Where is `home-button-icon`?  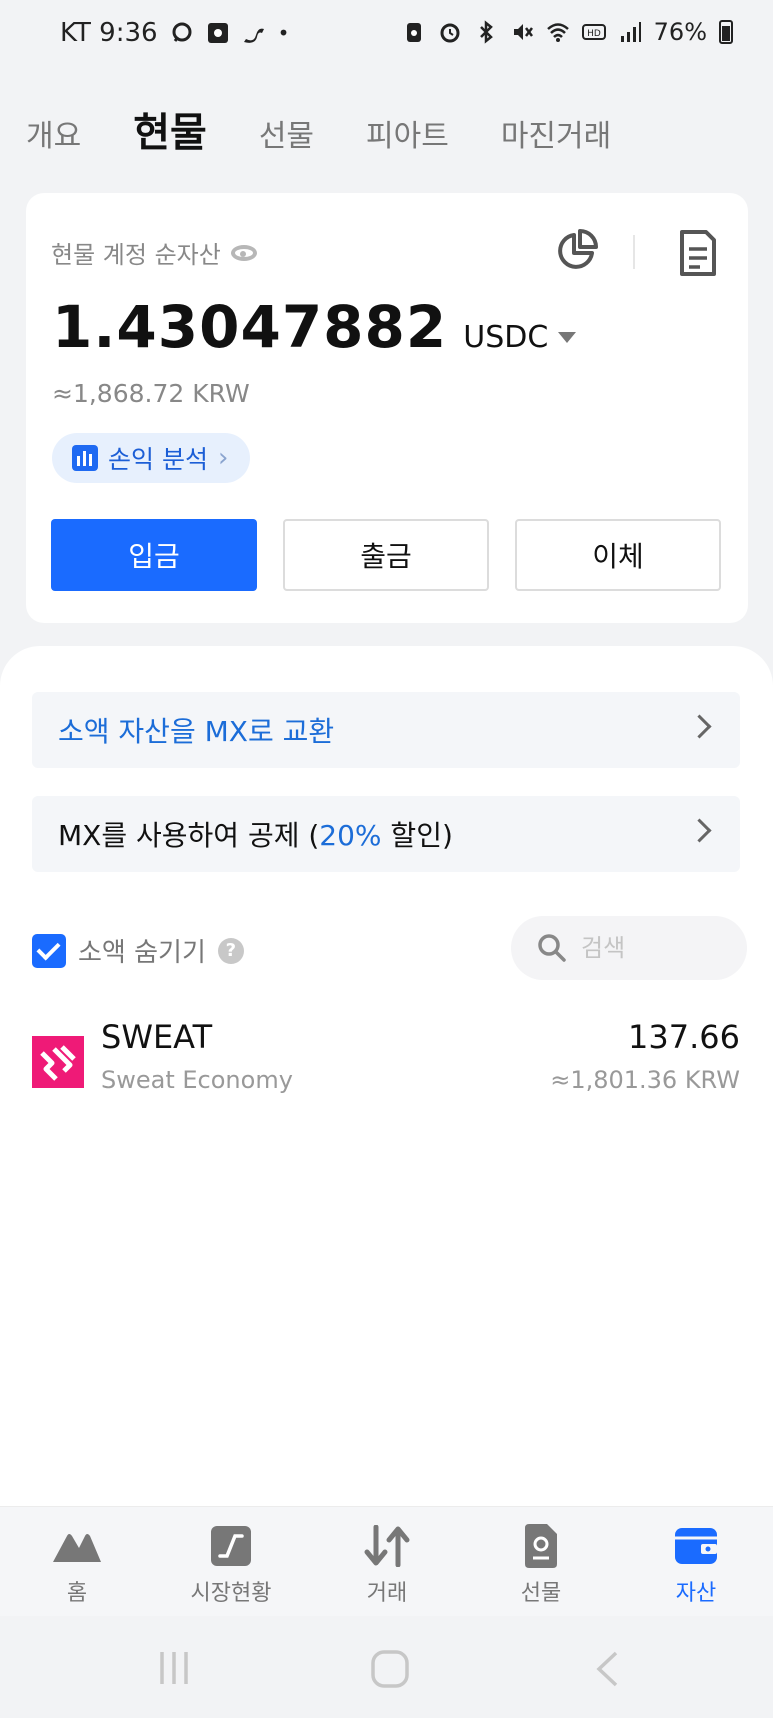 home-button-icon is located at coordinates (390, 1669).